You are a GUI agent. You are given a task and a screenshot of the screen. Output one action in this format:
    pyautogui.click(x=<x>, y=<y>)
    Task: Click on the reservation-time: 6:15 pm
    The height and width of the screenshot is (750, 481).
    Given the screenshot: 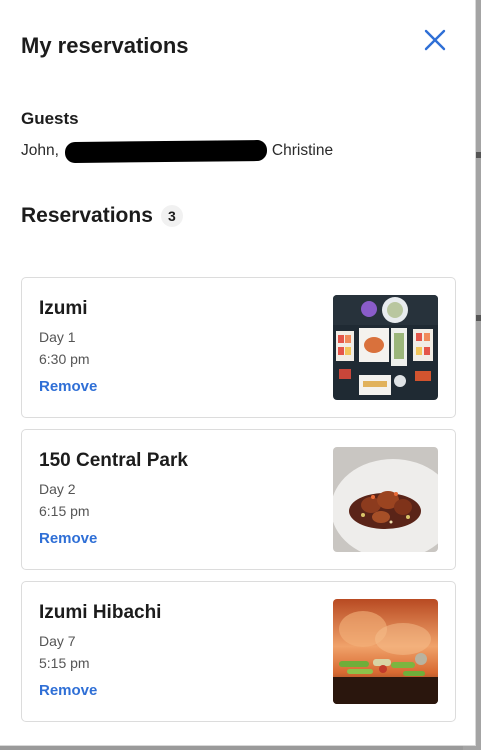 What is the action you would take?
    pyautogui.click(x=64, y=511)
    